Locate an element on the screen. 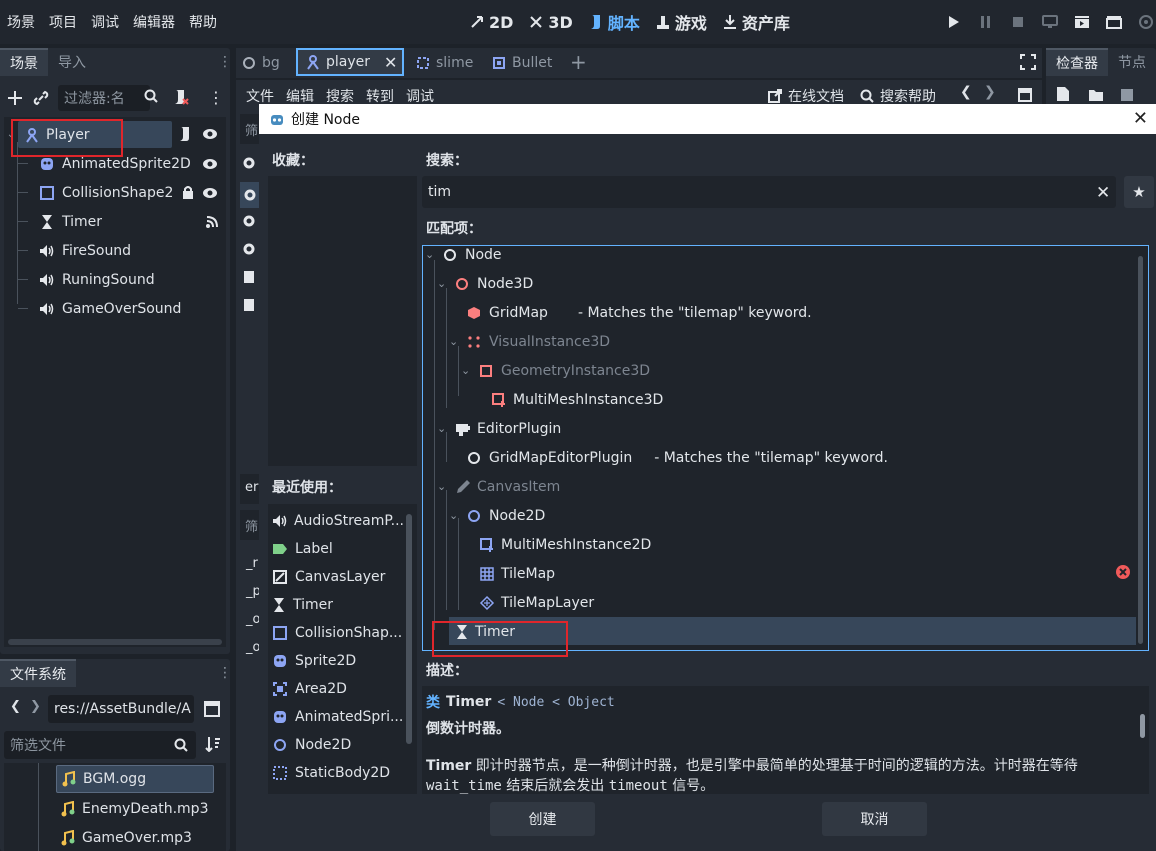  matches-scrollbar is located at coordinates (1140, 450).